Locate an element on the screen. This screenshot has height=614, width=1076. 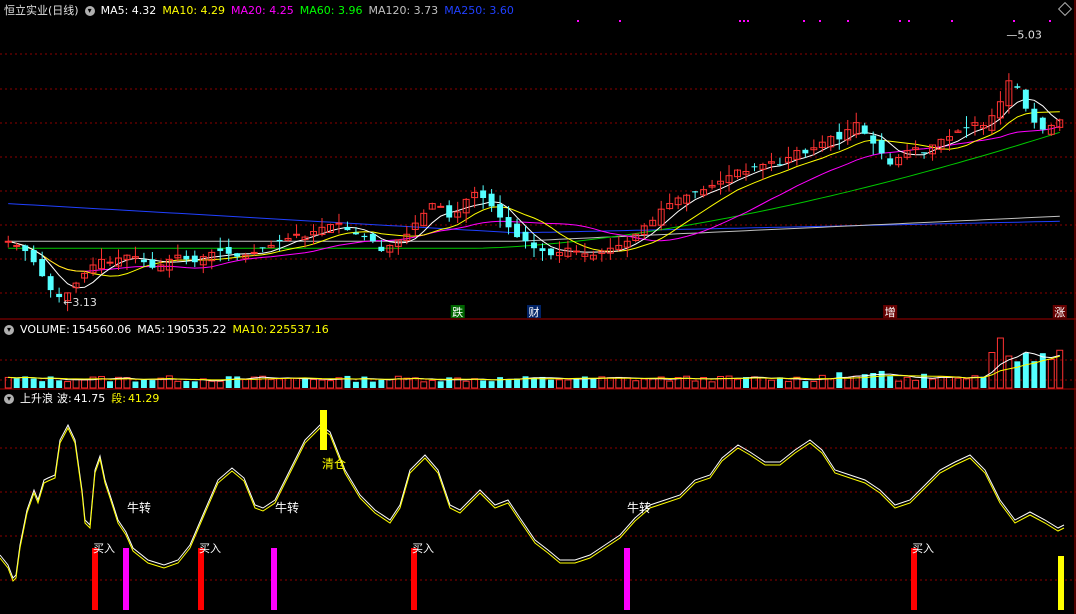
ma-legend-item: MA5: 4.32 is located at coordinates (128, 10).